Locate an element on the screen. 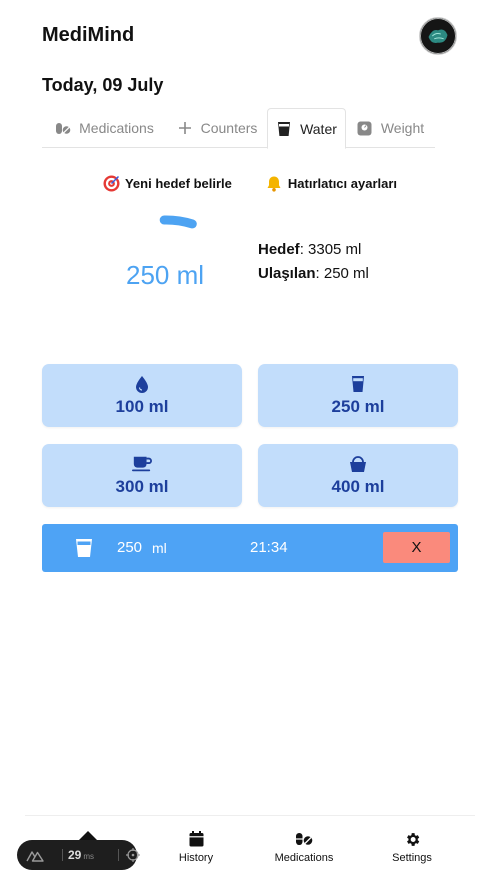  add-100ml-button: 100 ml is located at coordinates (142, 395).